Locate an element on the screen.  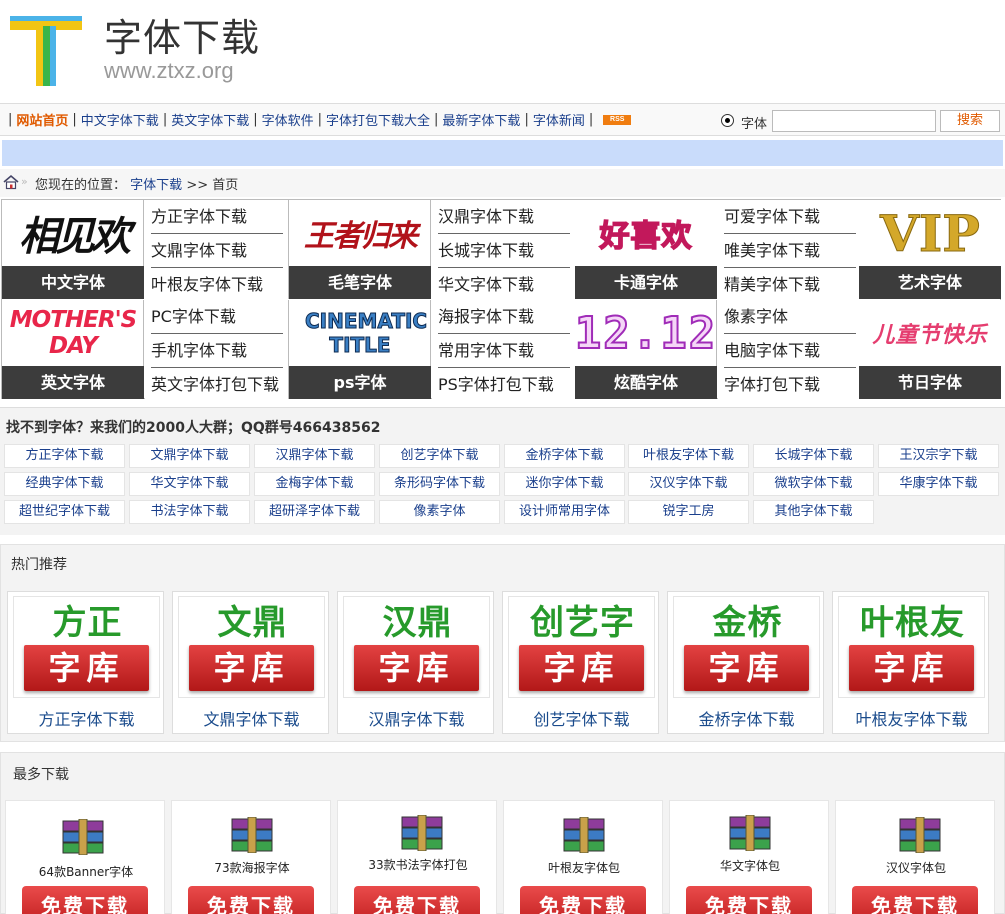
search-type-radio is located at coordinates (727, 120).